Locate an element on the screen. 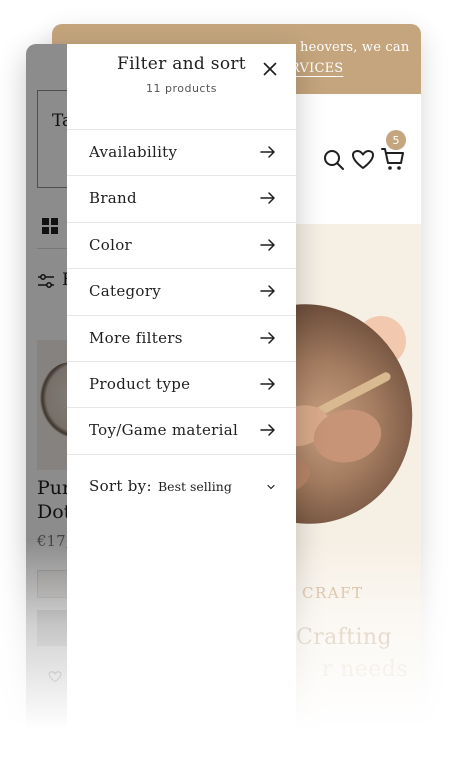 The width and height of the screenshot is (468, 783). filter-item-brand: Brand is located at coordinates (181, 199).